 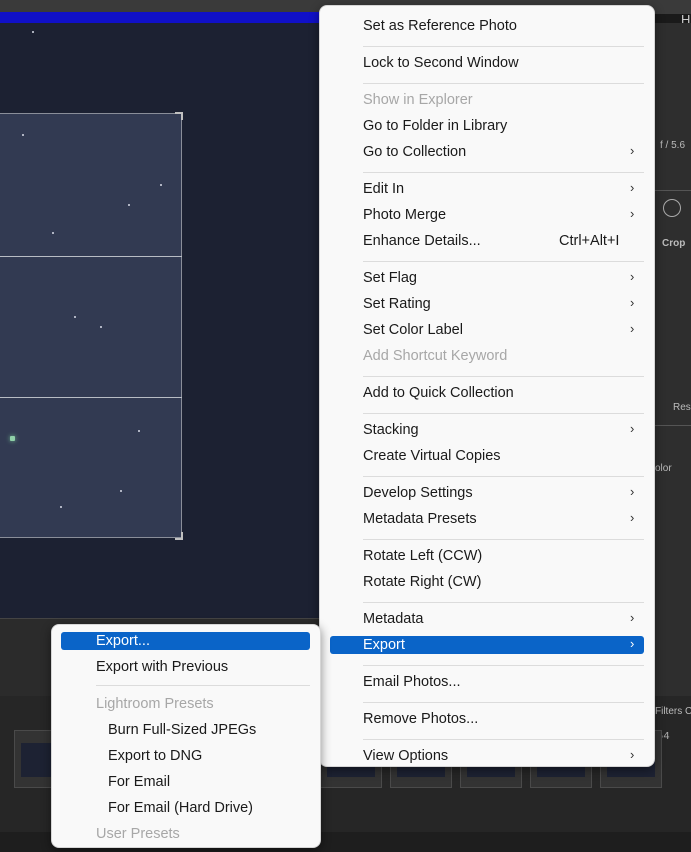 What do you see at coordinates (404, 215) in the screenshot?
I see `menu-item-photo-merge: Photo Merge` at bounding box center [404, 215].